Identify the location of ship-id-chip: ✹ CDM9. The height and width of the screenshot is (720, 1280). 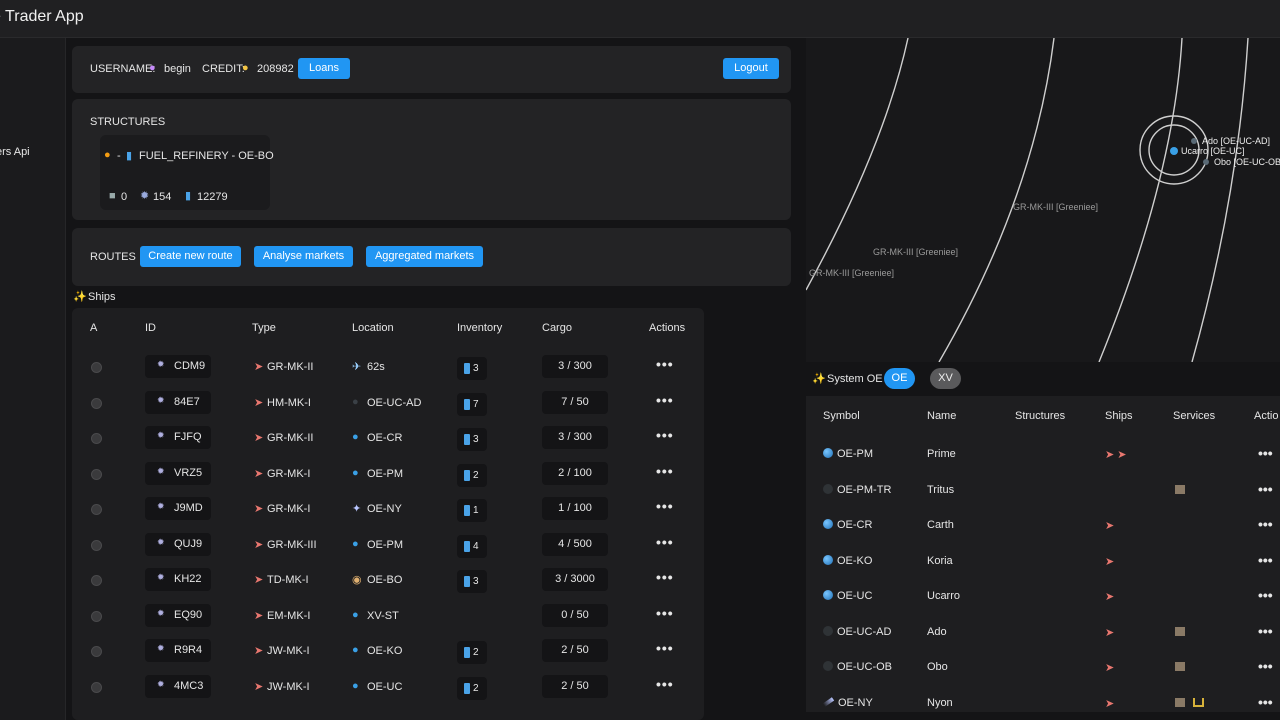
(178, 366).